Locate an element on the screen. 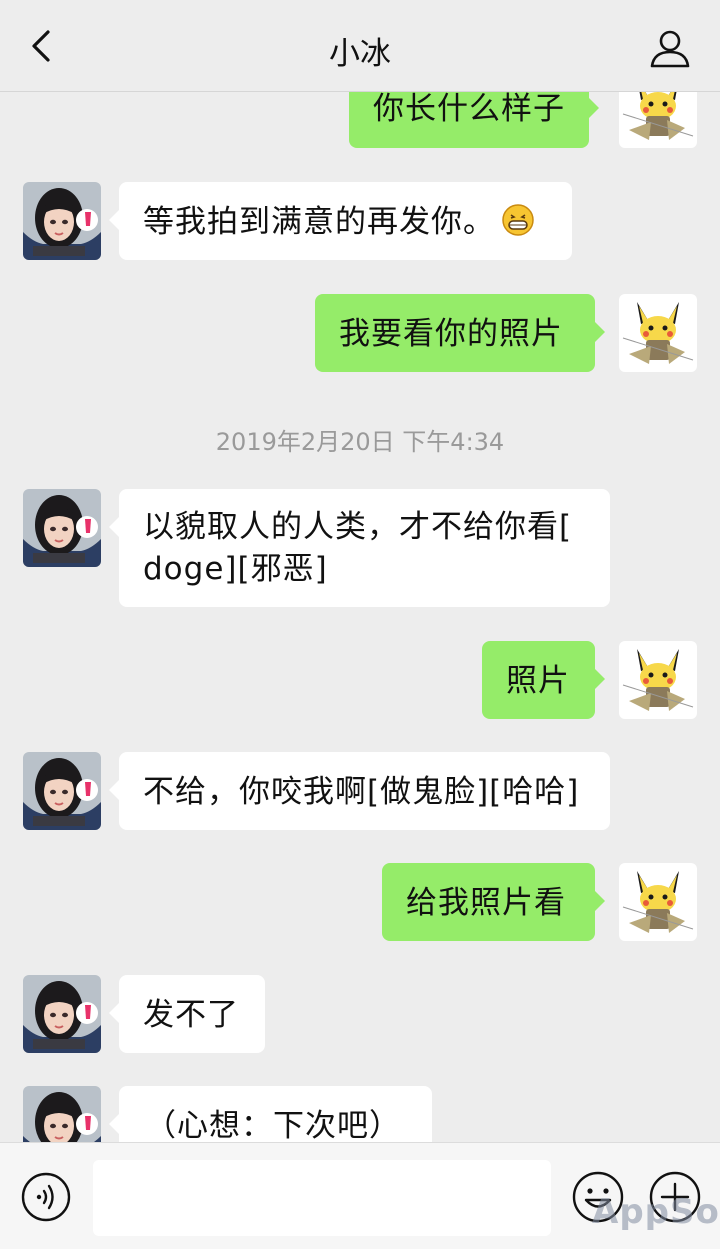 The image size is (720, 1249). watermark-text: AppSo is located at coordinates (656, 1212).